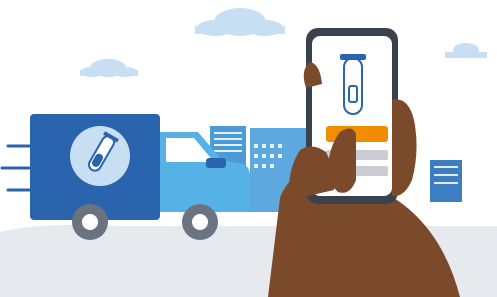  What do you see at coordinates (90, 222) in the screenshot?
I see `truck-wheel-rear` at bounding box center [90, 222].